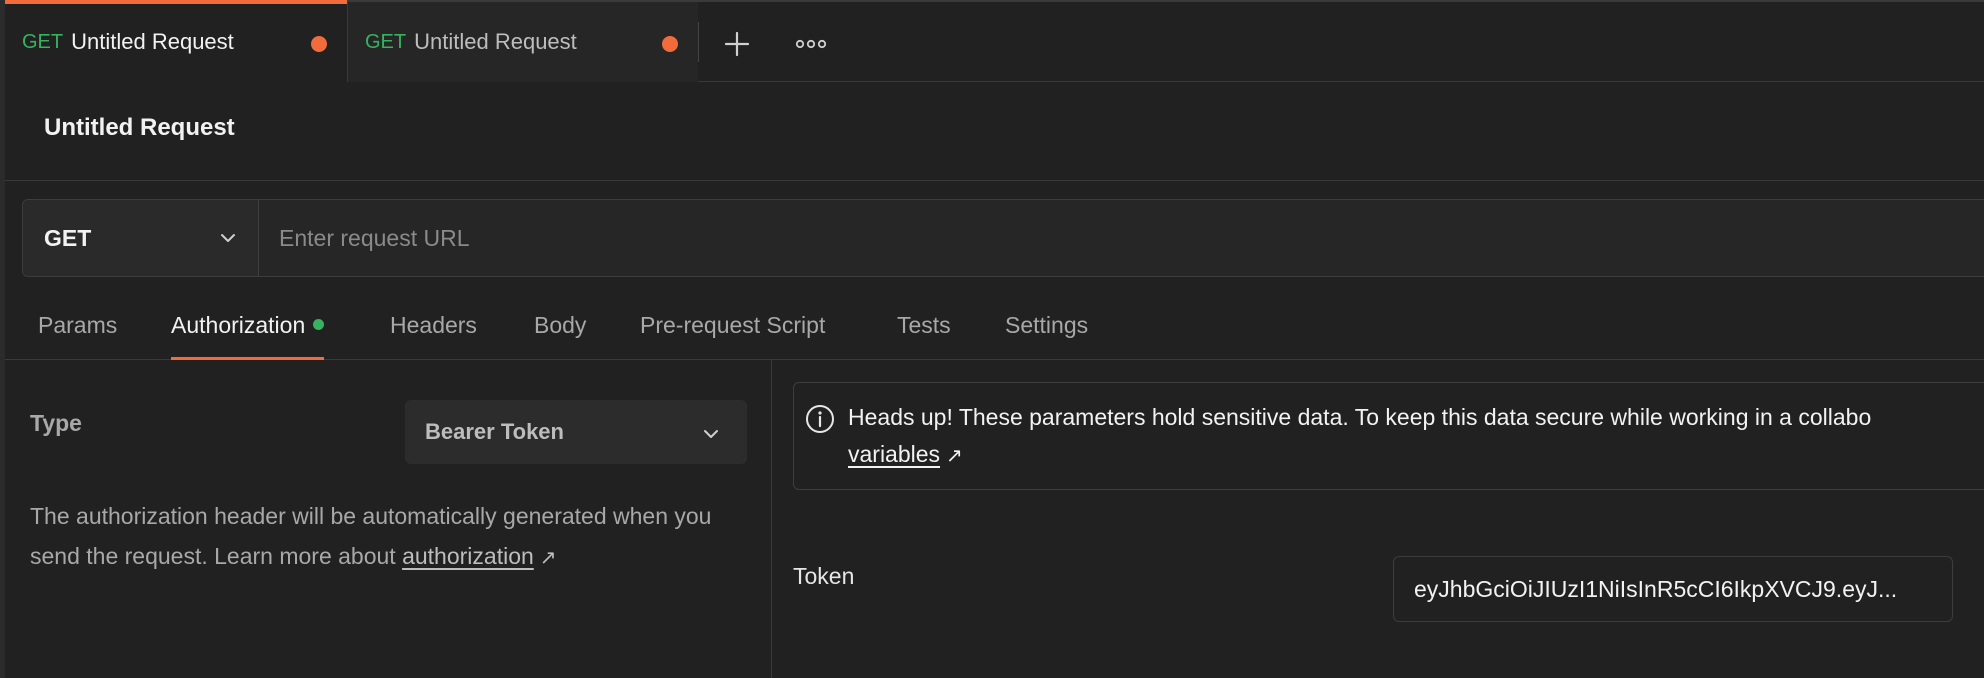  I want to click on tab-authorization: Authorization, so click(248, 336).